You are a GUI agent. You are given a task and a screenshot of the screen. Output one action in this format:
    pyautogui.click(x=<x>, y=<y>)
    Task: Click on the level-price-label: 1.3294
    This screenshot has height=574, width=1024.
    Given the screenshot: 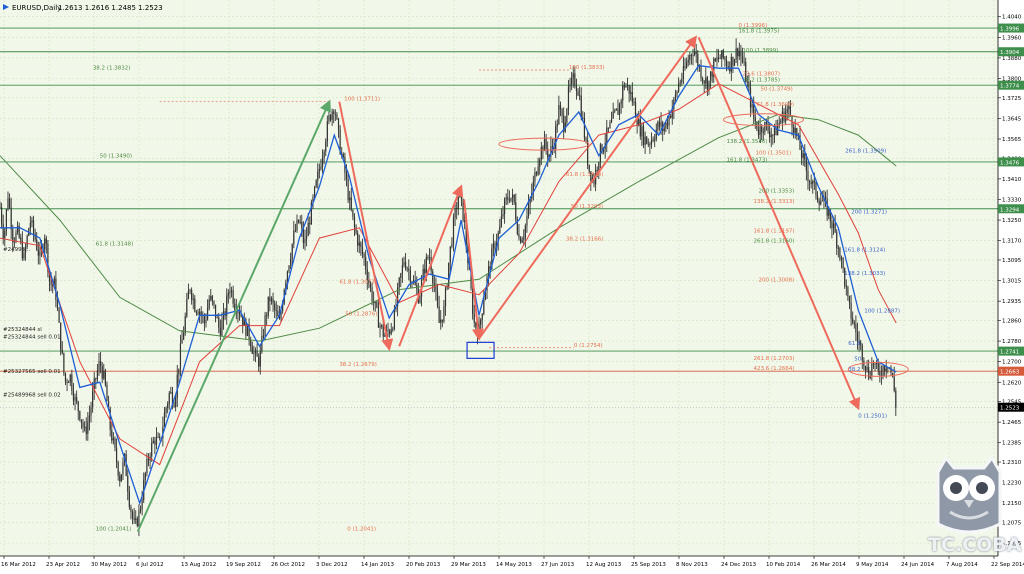 What is the action you would take?
    pyautogui.click(x=1010, y=210)
    